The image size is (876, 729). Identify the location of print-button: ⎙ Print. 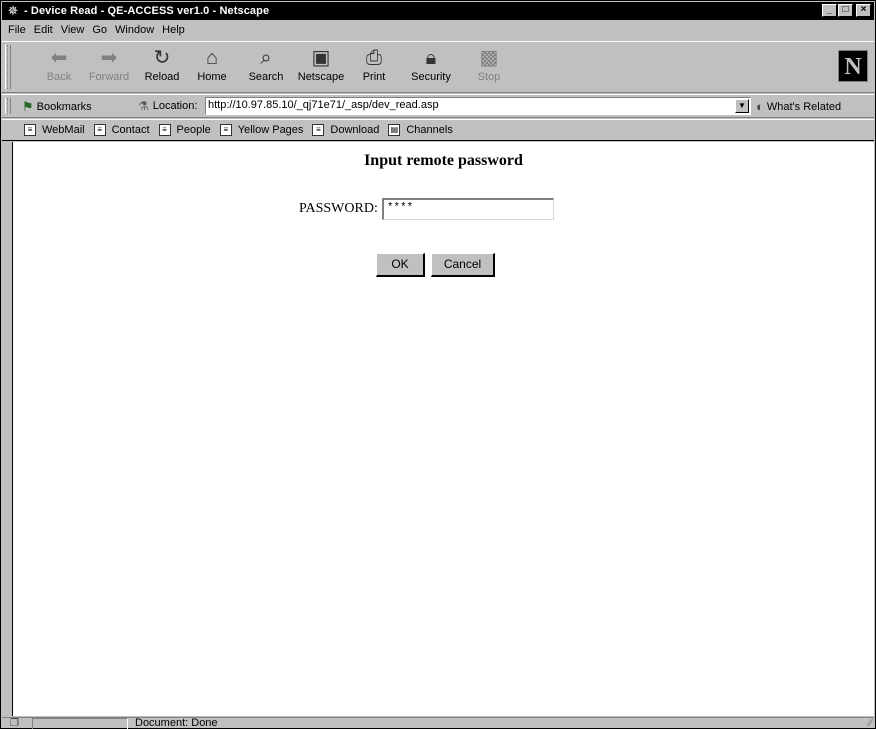
(374, 67).